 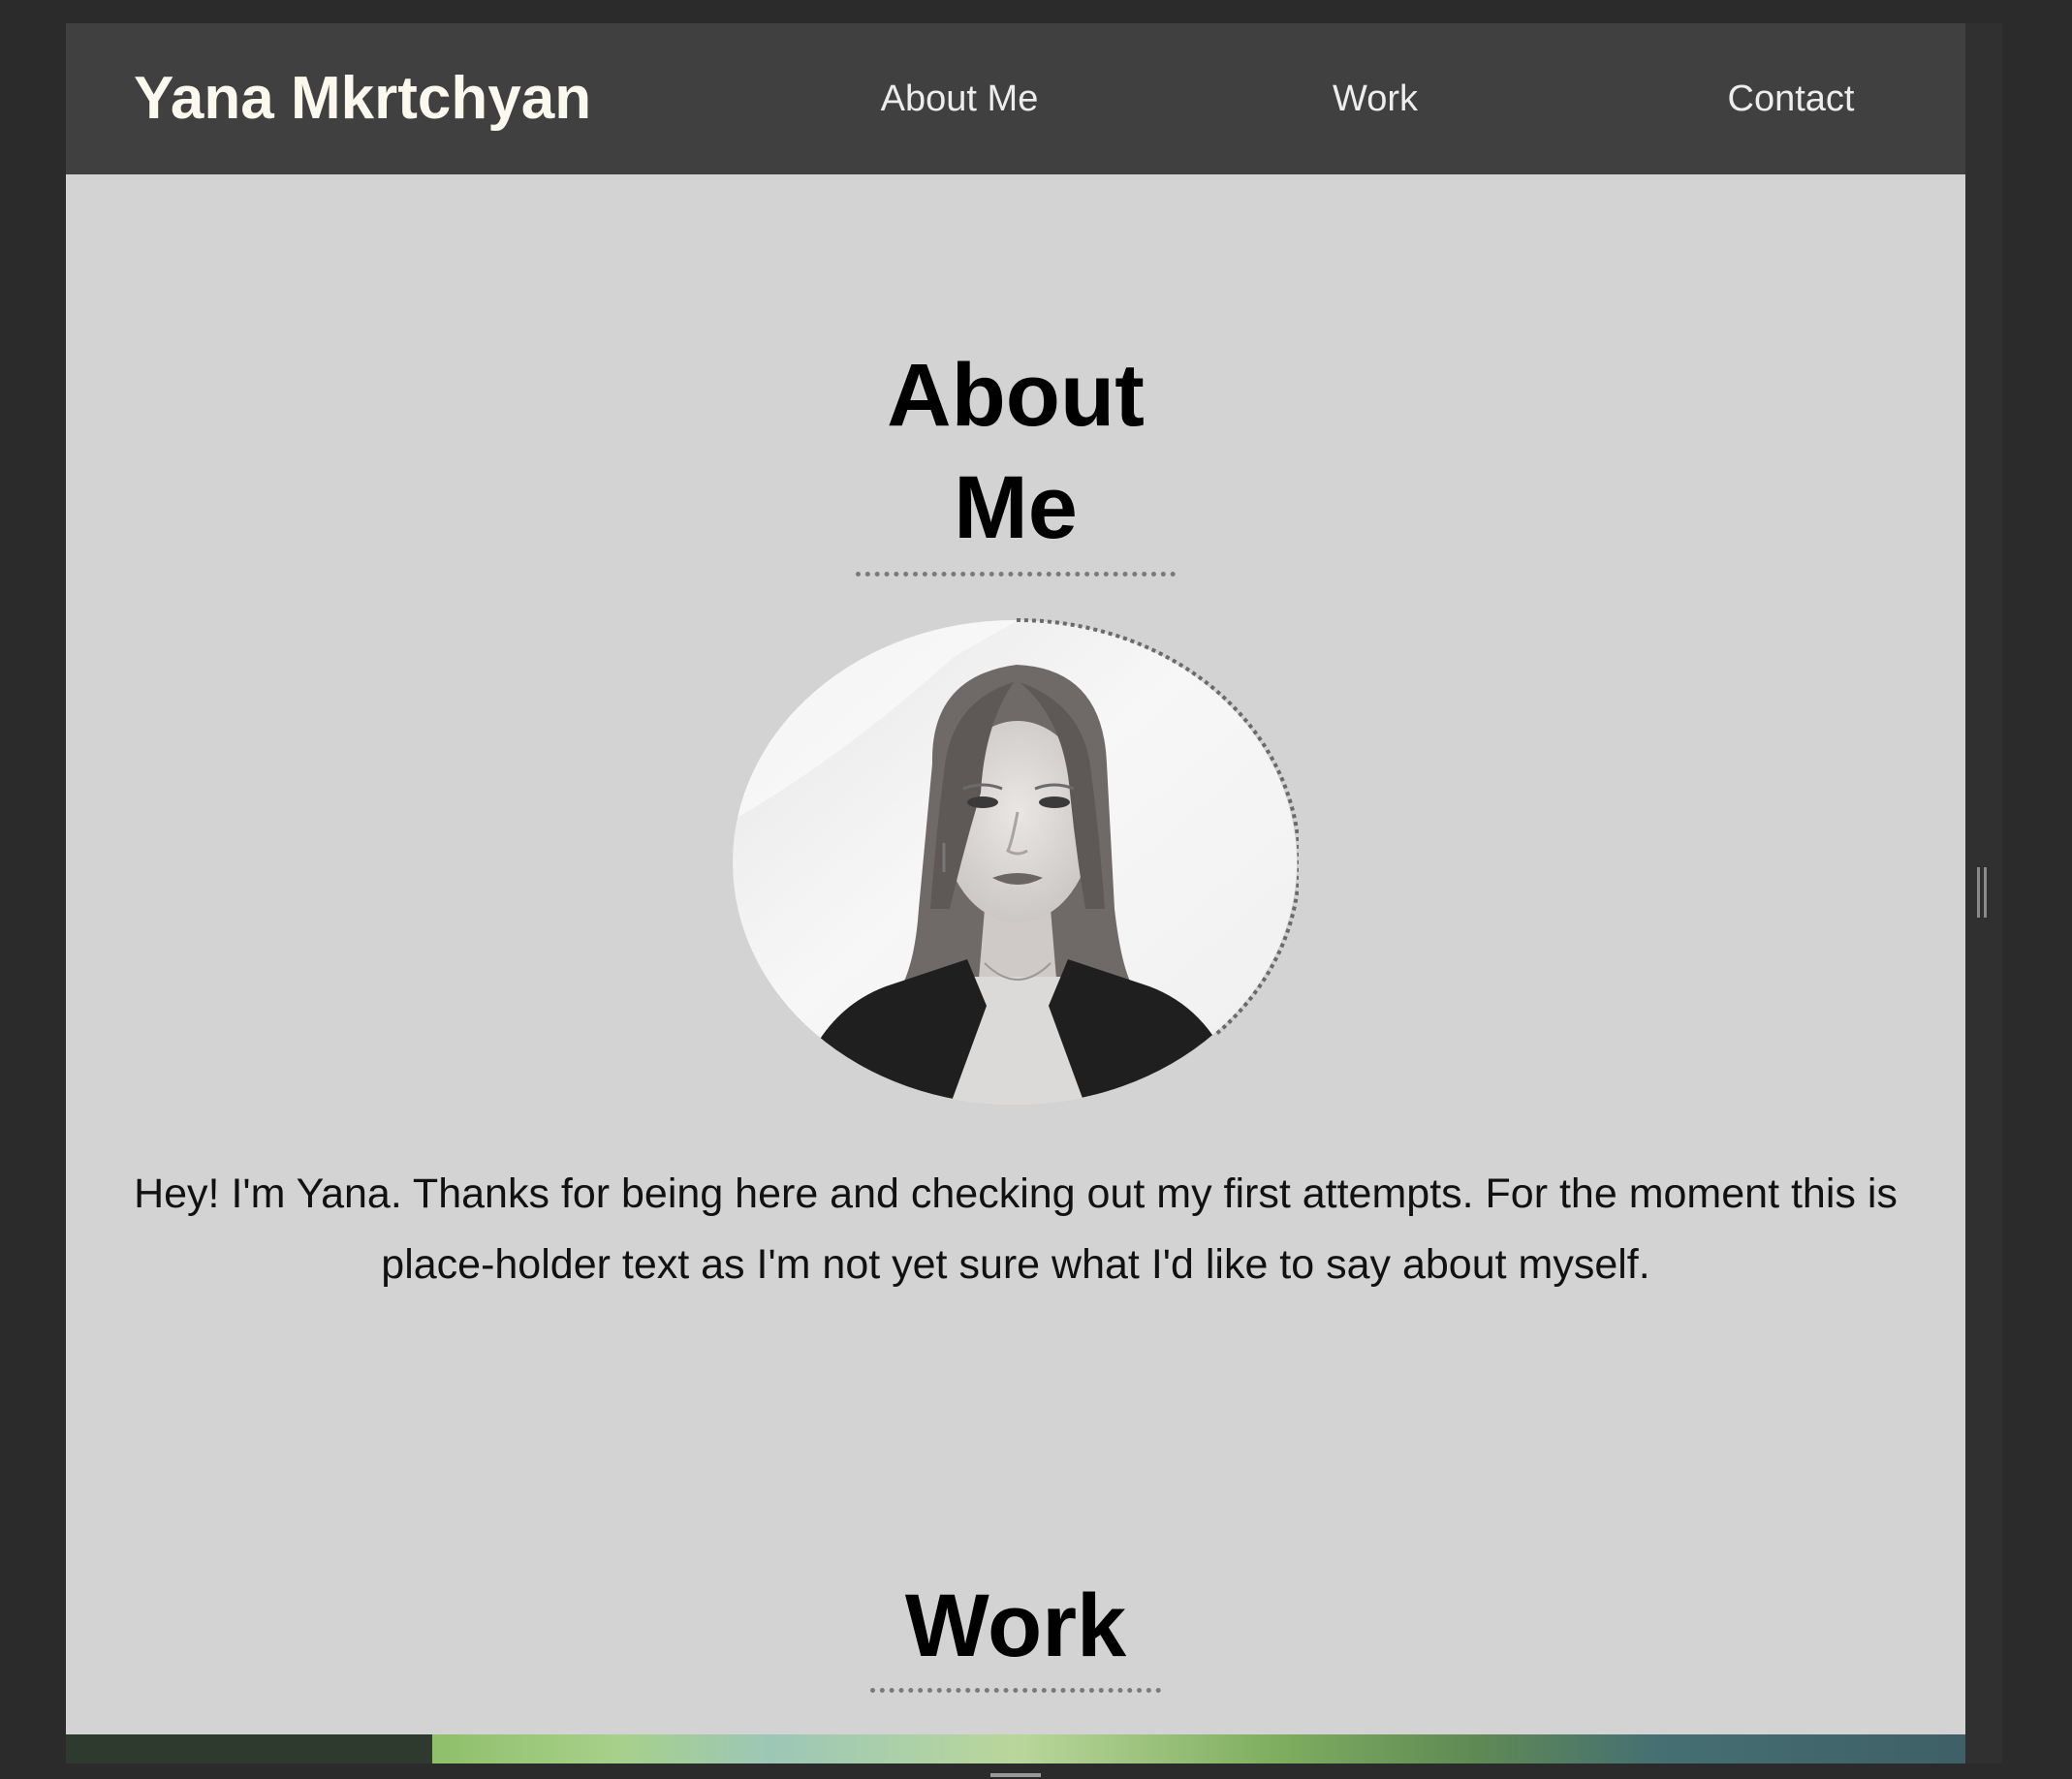 I want to click on work-heading: Work, so click(x=1016, y=1628).